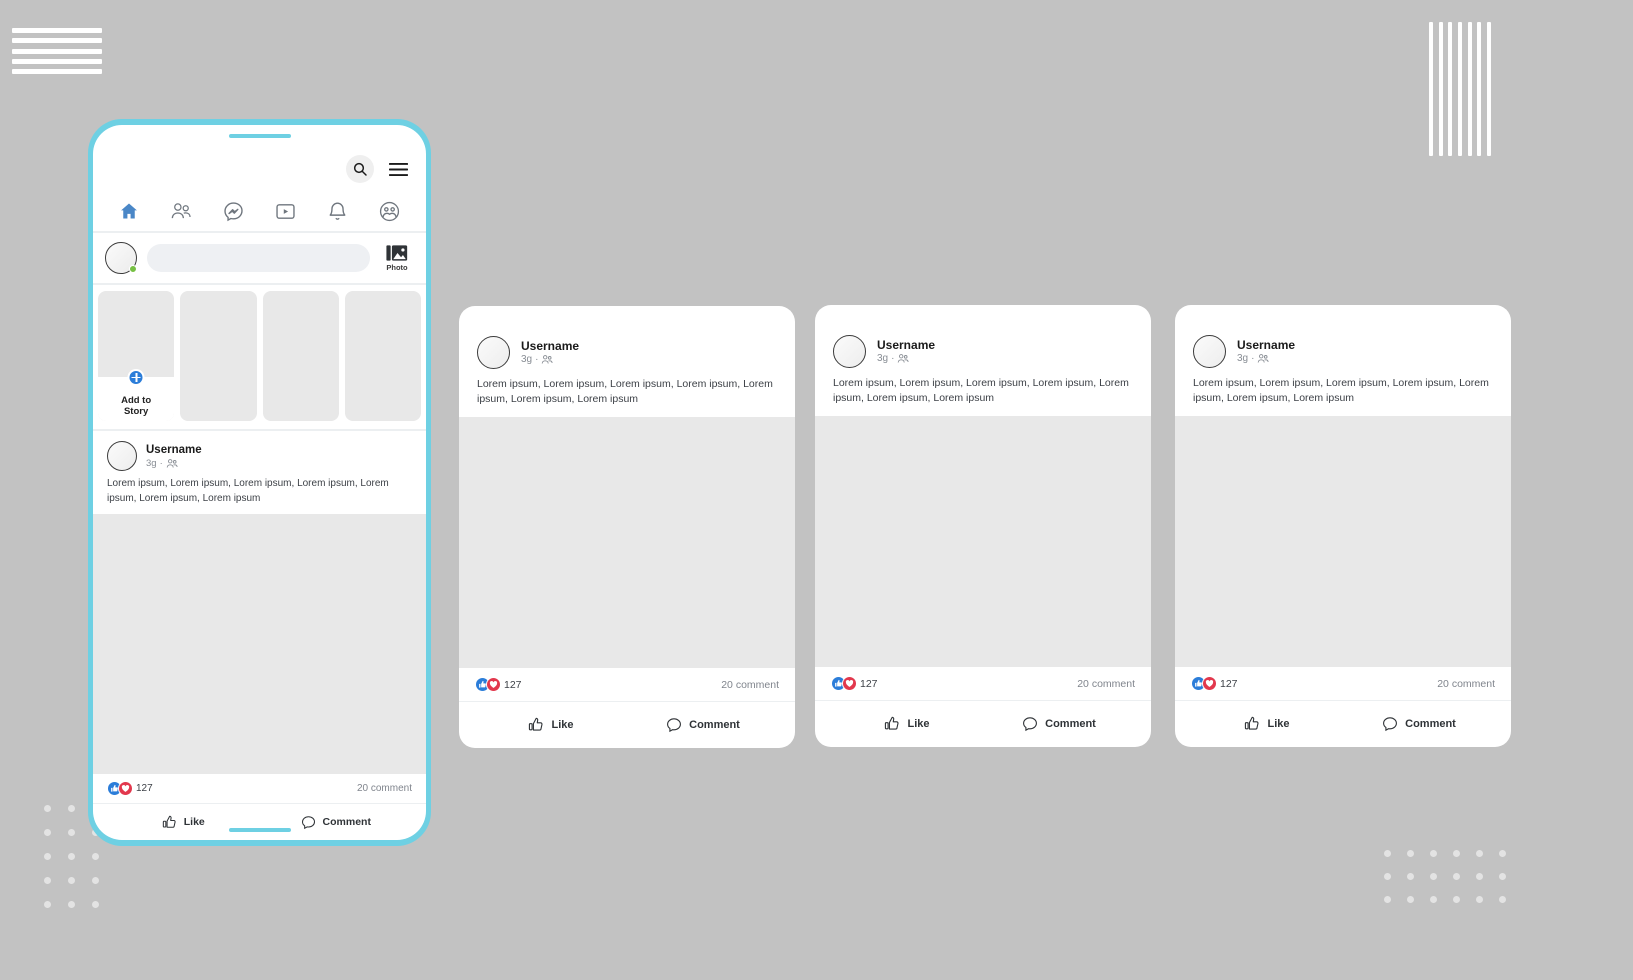 Image resolution: width=1633 pixels, height=980 pixels. I want to click on nav-item-groups, so click(390, 211).